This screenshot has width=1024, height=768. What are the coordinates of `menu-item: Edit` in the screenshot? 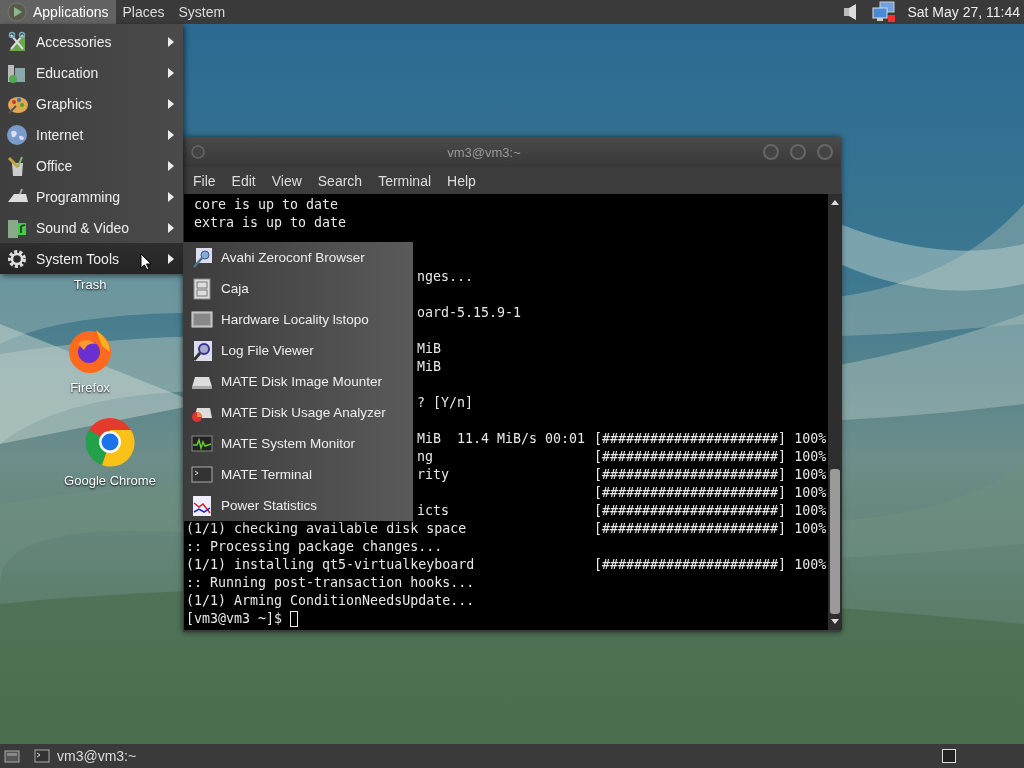 It's located at (243, 180).